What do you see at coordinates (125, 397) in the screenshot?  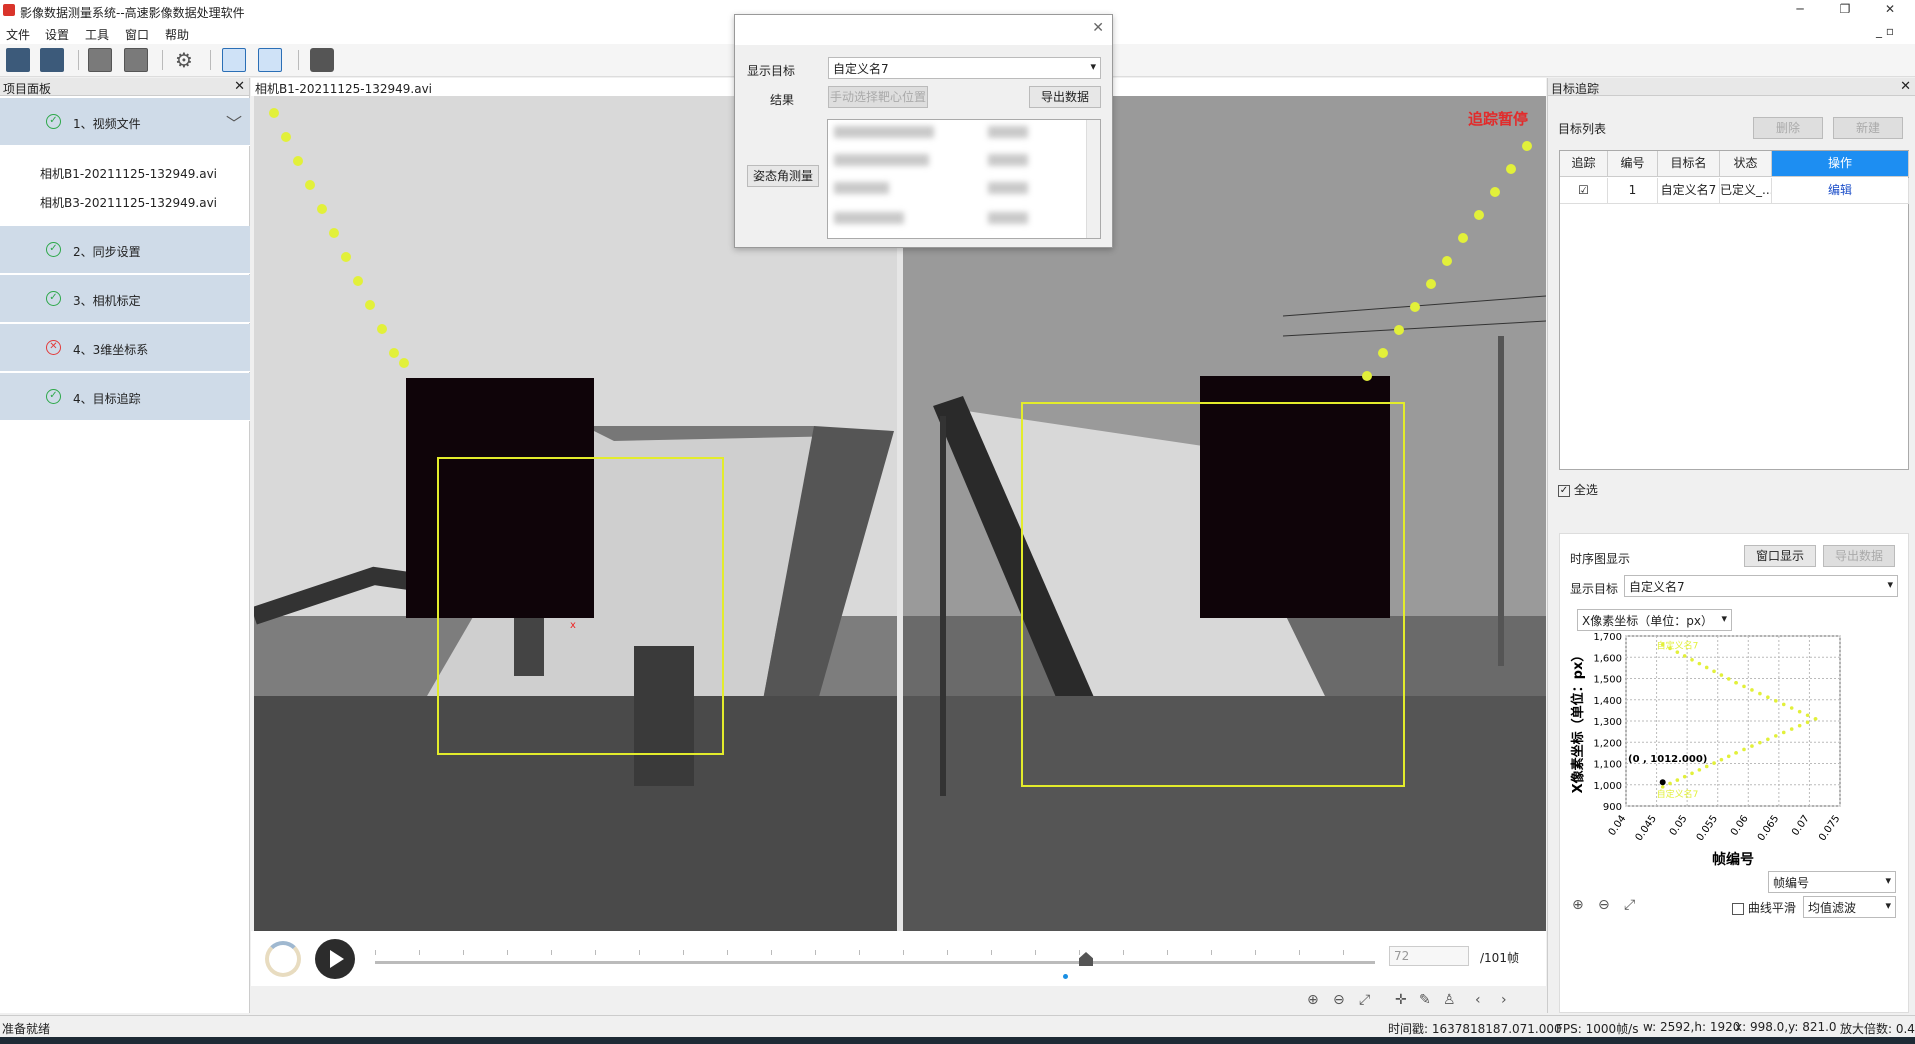 I see `step-target-tracking: ✓ 4、目标追踪` at bounding box center [125, 397].